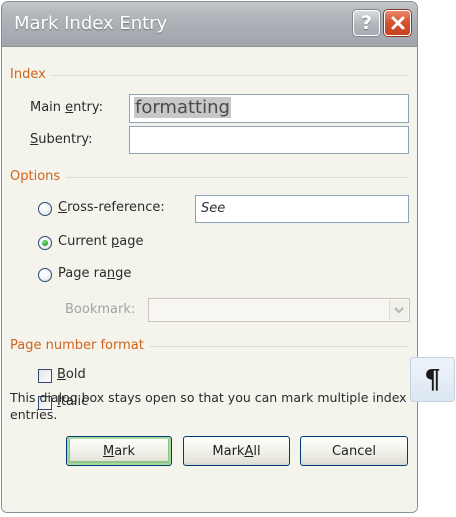 The width and height of the screenshot is (456, 517). Describe the element at coordinates (71, 374) in the screenshot. I see `bold-label: Bold` at that location.